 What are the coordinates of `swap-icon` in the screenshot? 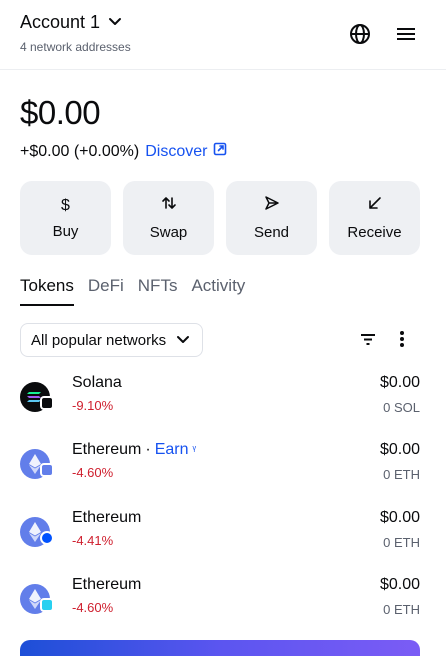 It's located at (169, 205).